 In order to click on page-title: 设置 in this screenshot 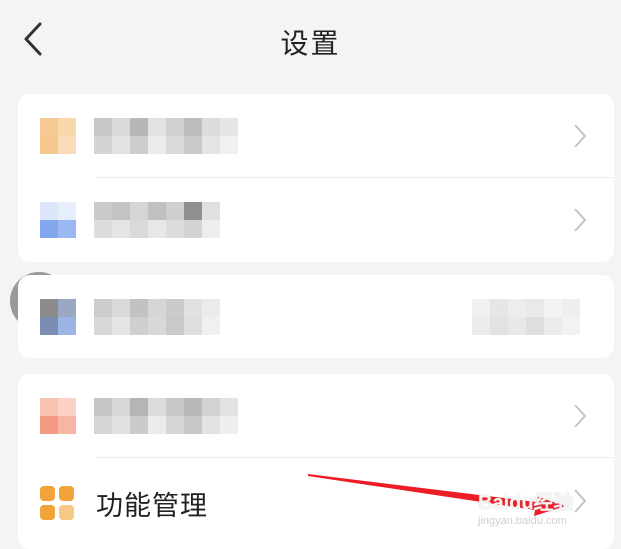, I will do `click(310, 43)`.